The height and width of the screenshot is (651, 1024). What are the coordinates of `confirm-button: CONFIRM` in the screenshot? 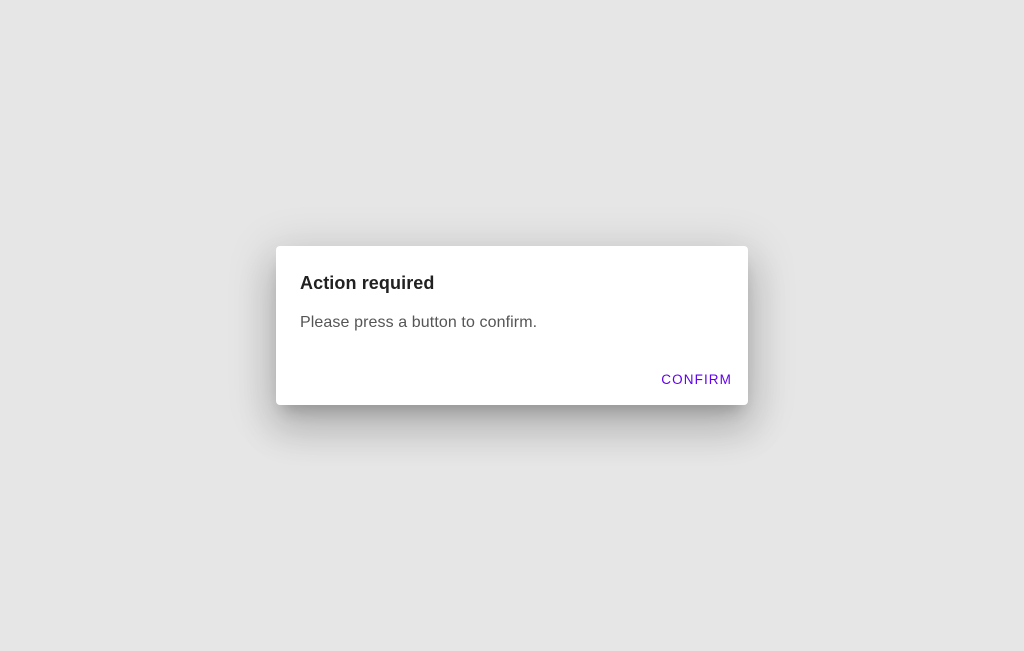 It's located at (696, 379).